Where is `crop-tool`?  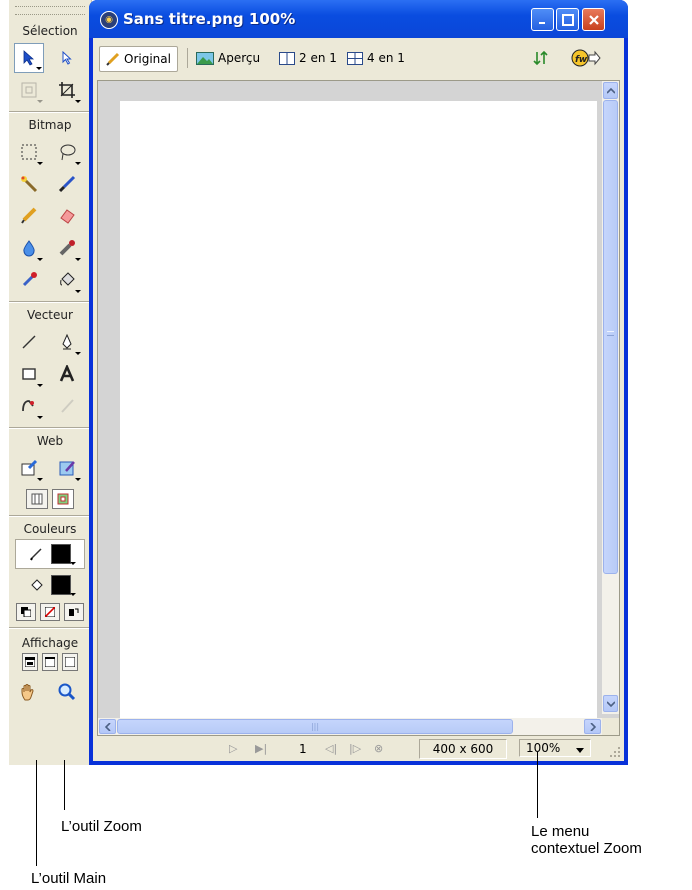 crop-tool is located at coordinates (67, 90).